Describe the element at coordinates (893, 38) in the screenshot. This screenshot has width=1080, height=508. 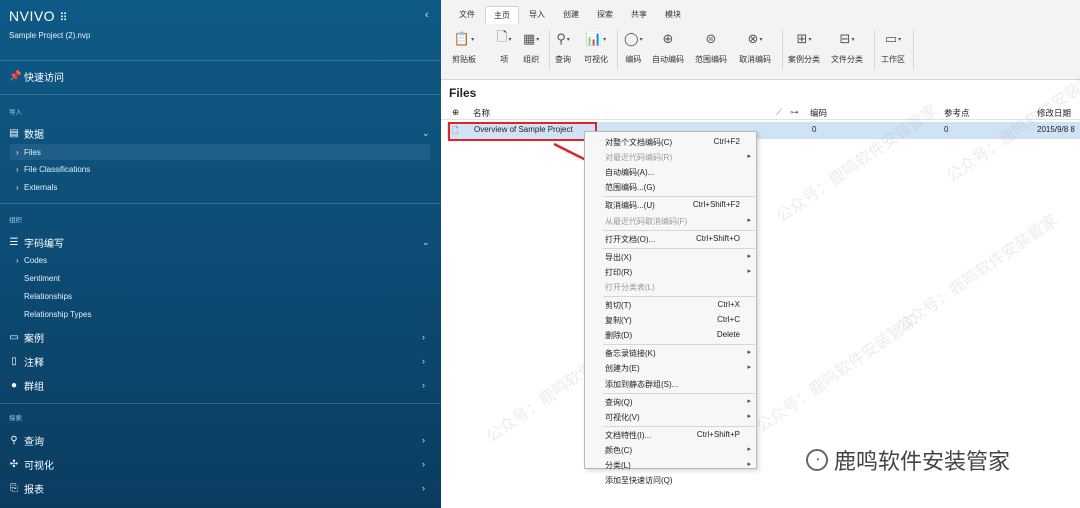
I see `workspace-icon: ▭ ▾` at that location.